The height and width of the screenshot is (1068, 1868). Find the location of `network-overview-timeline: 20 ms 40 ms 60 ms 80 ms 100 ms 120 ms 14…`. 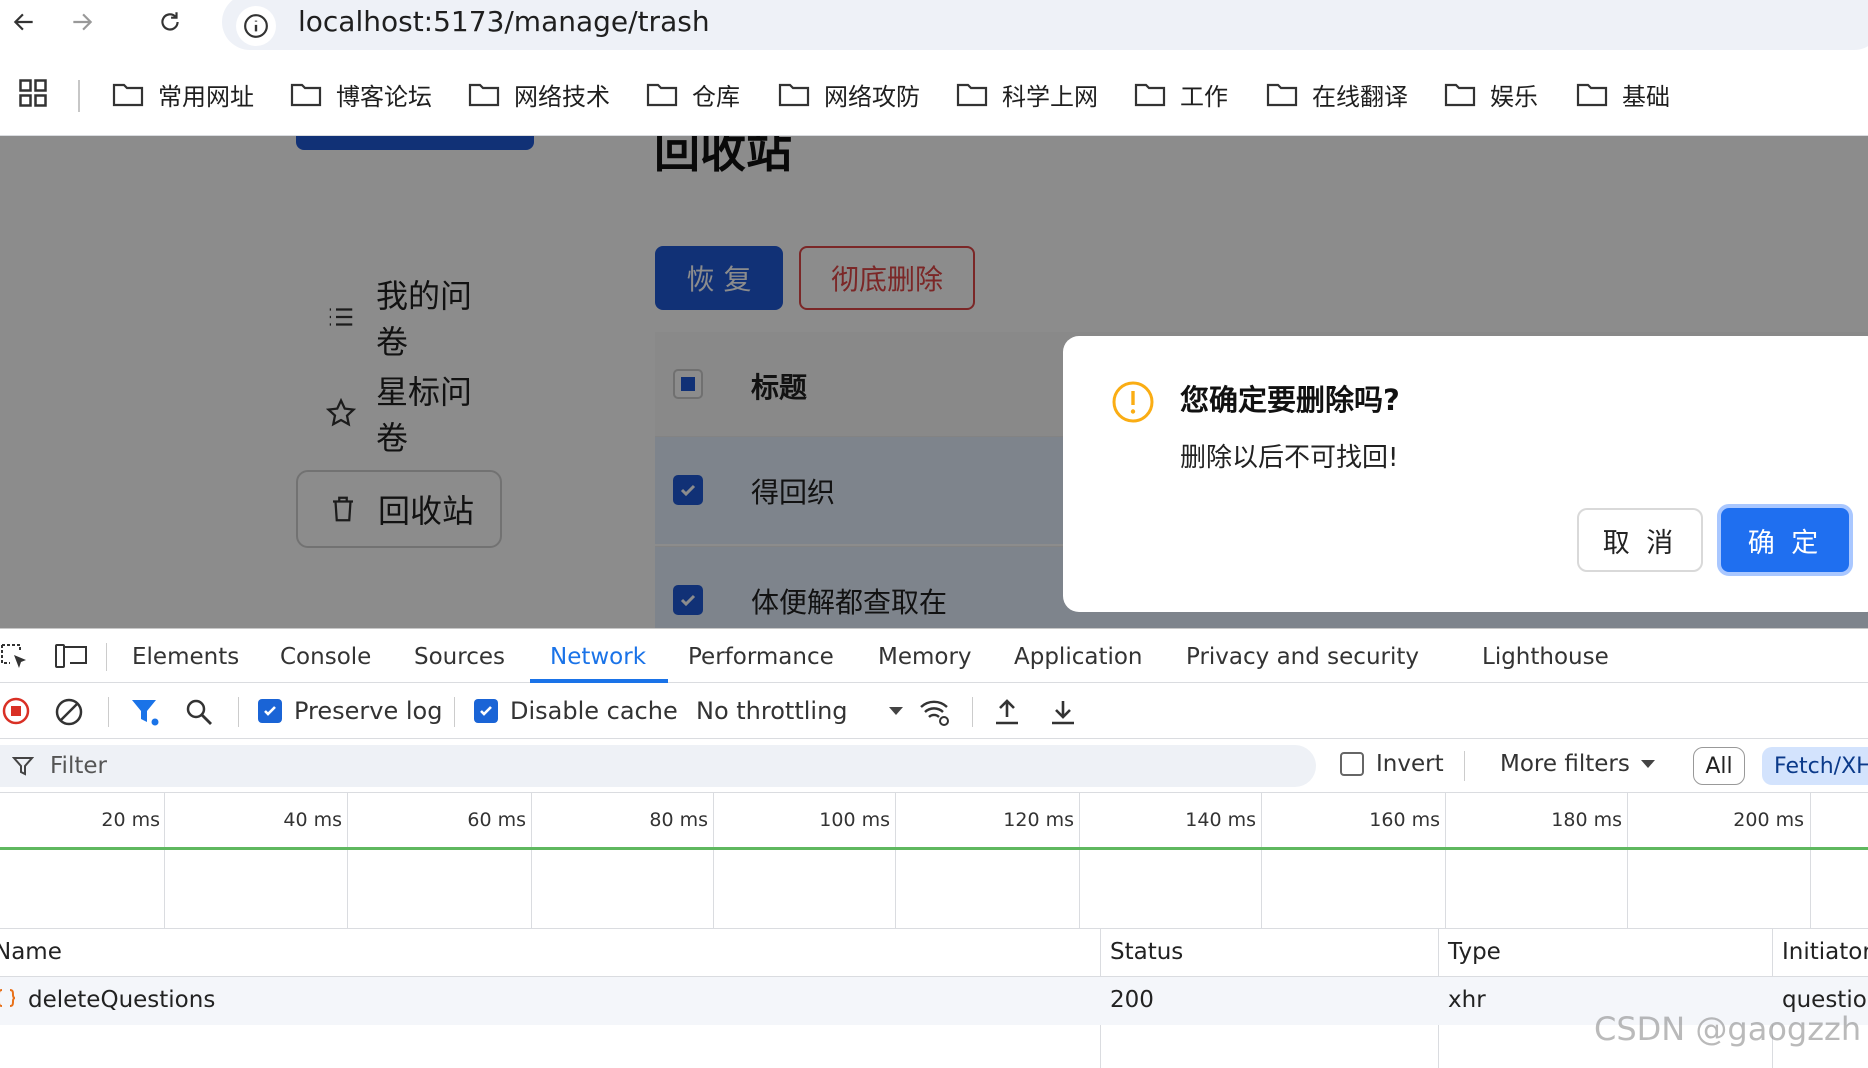

network-overview-timeline: 20 ms 40 ms 60 ms 80 ms 100 ms 120 ms 14… is located at coordinates (934, 861).